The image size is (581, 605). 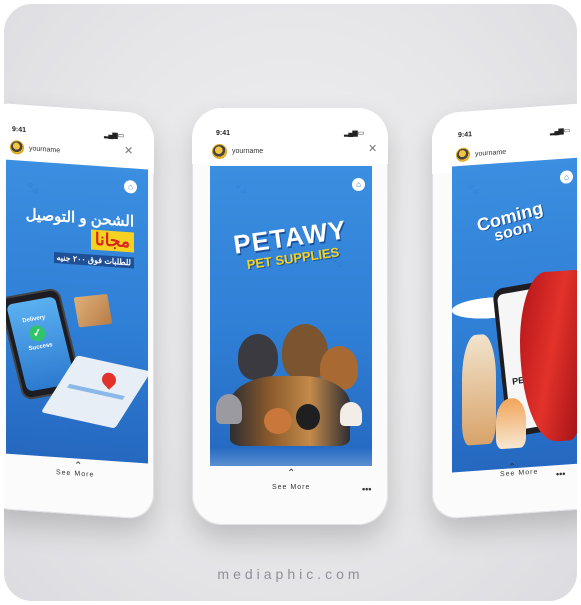 I want to click on pets-group-illustration, so click(x=291, y=391).